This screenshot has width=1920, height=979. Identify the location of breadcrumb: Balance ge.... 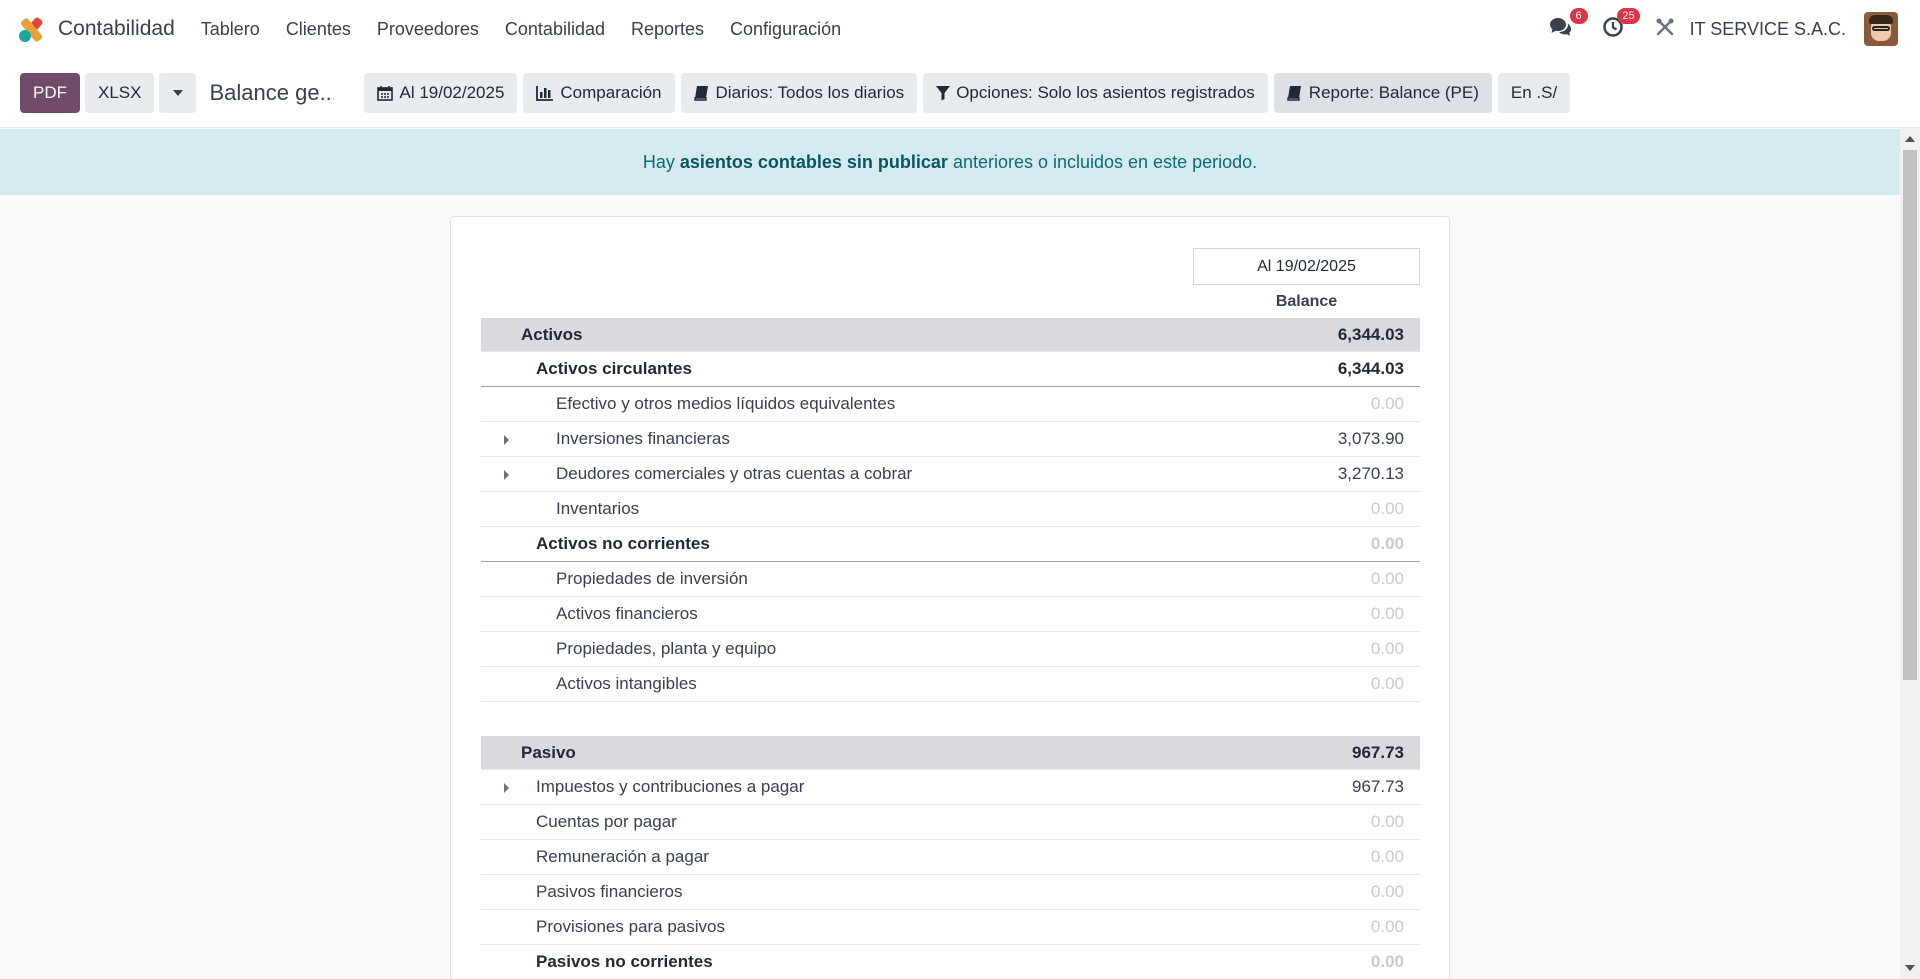
(272, 92).